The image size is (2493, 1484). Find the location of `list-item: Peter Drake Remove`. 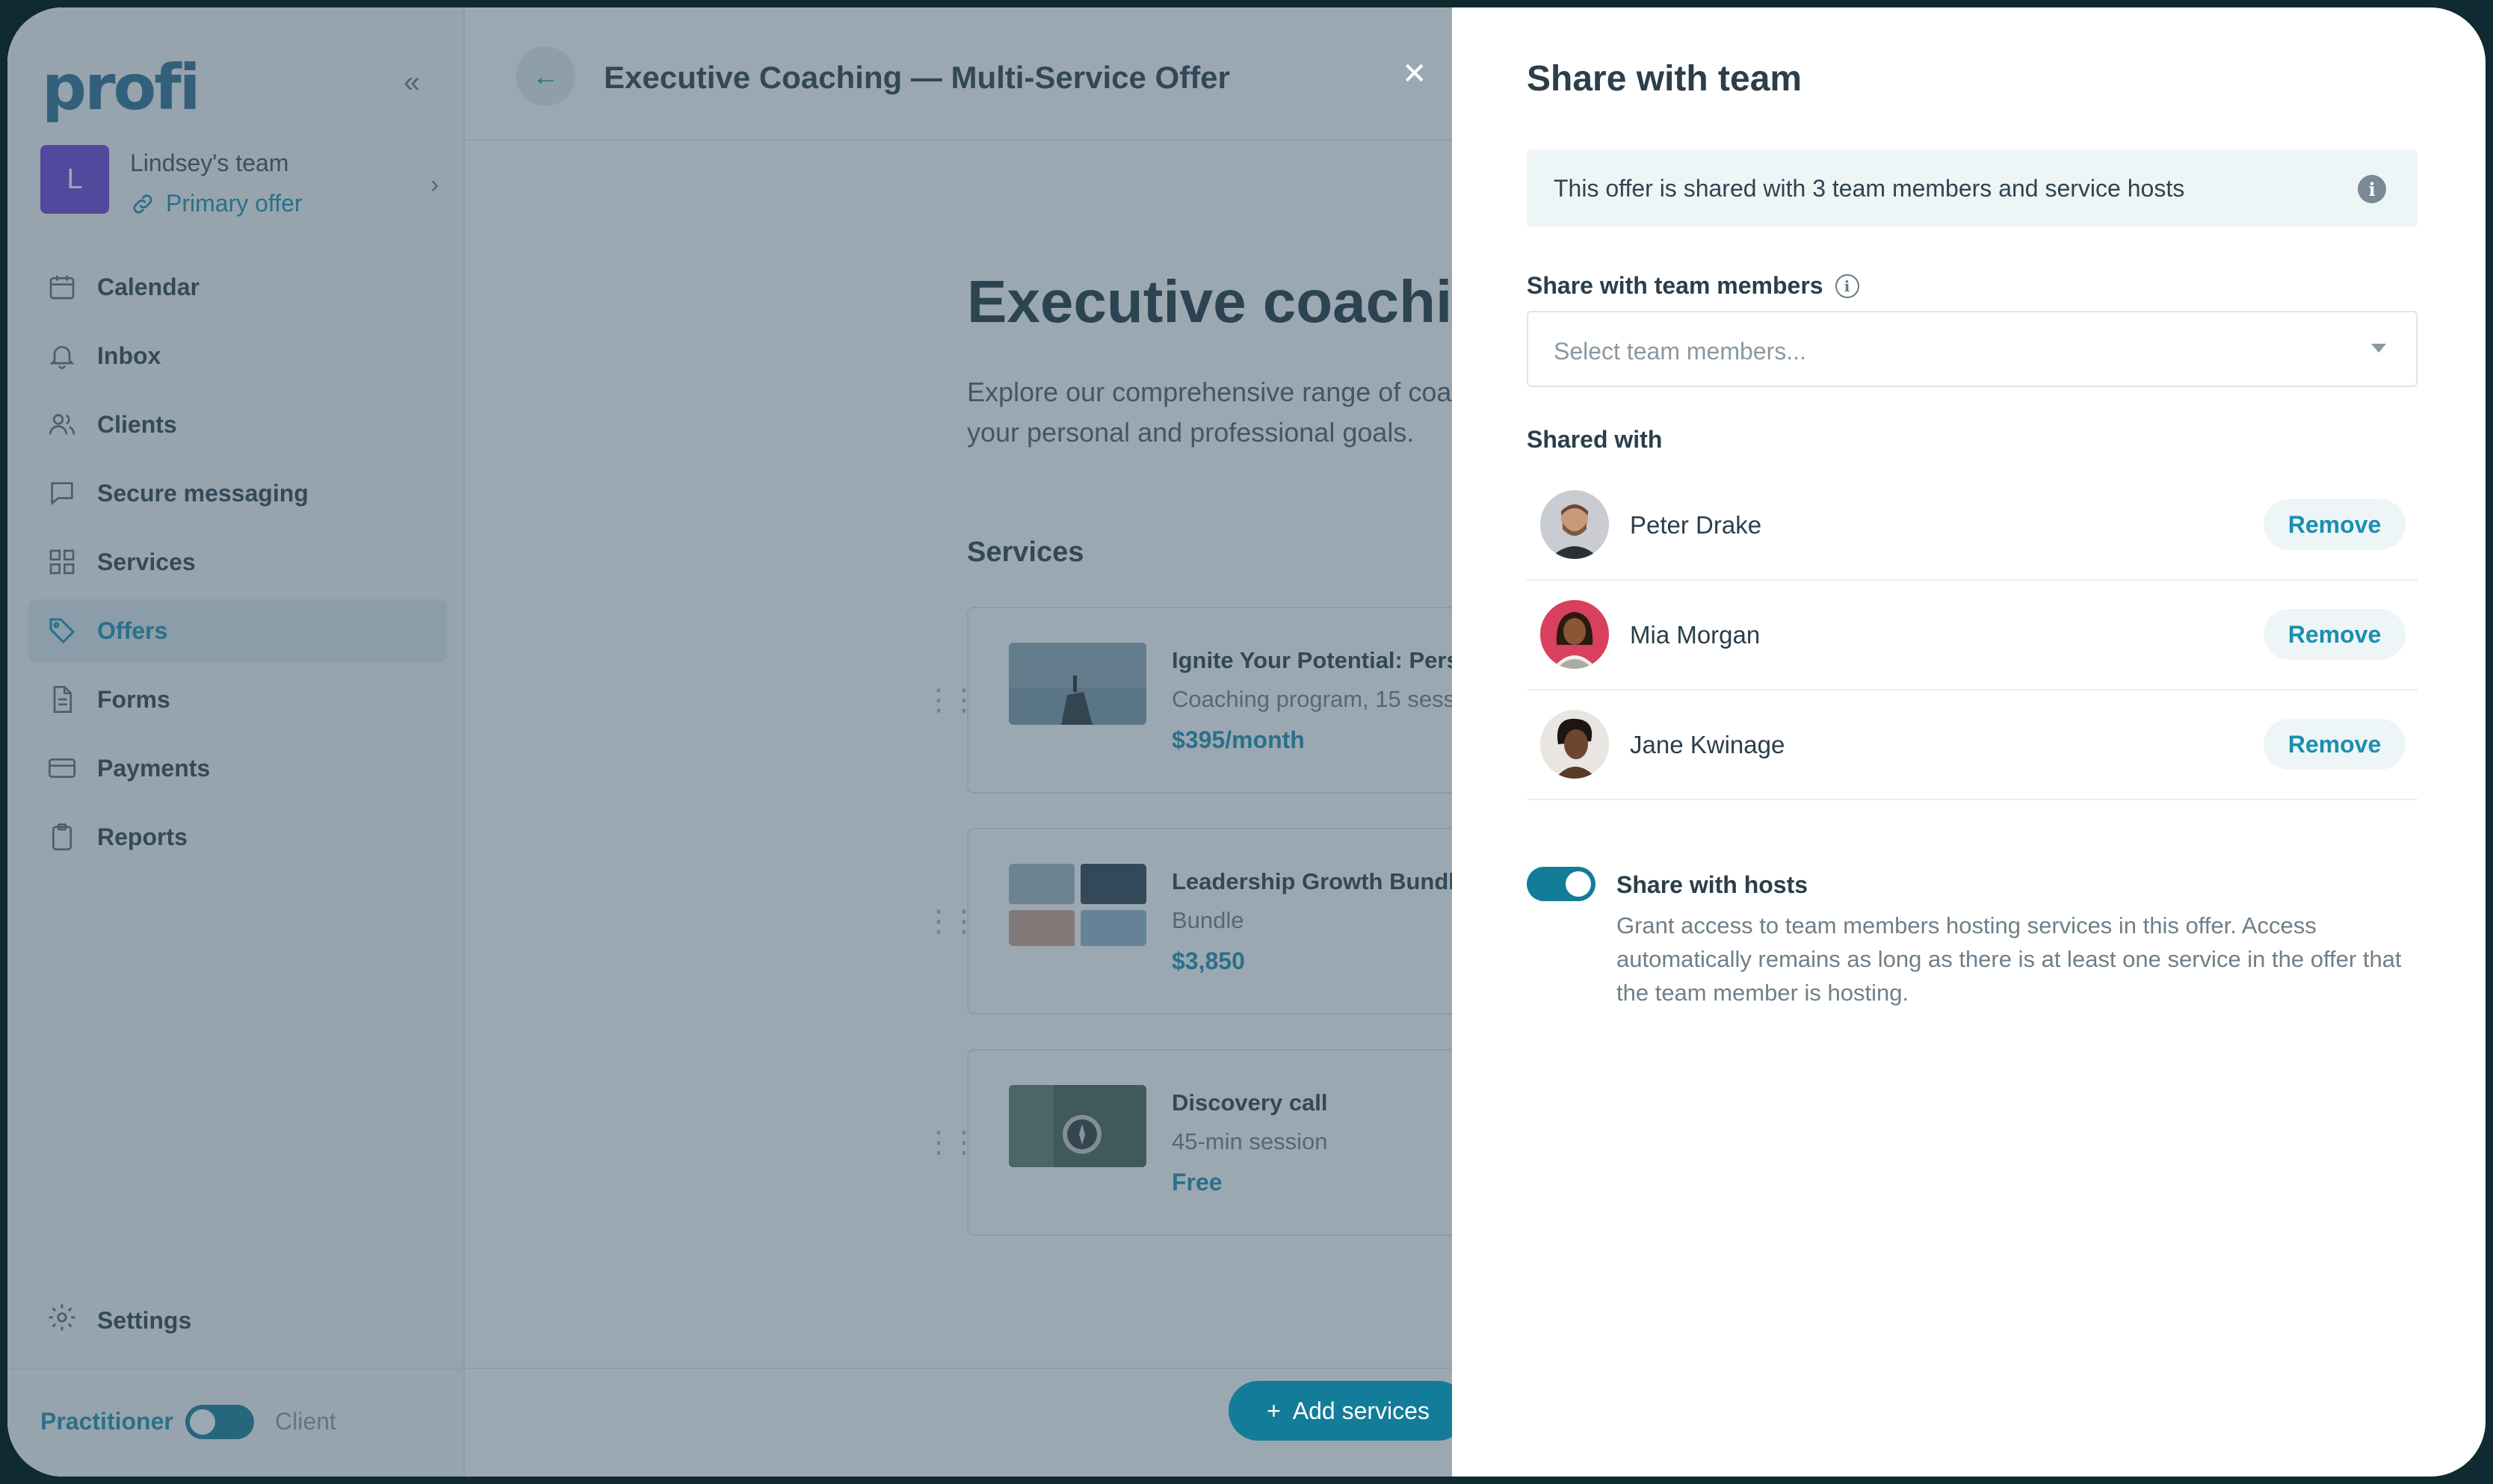

list-item: Peter Drake Remove is located at coordinates (1972, 526).